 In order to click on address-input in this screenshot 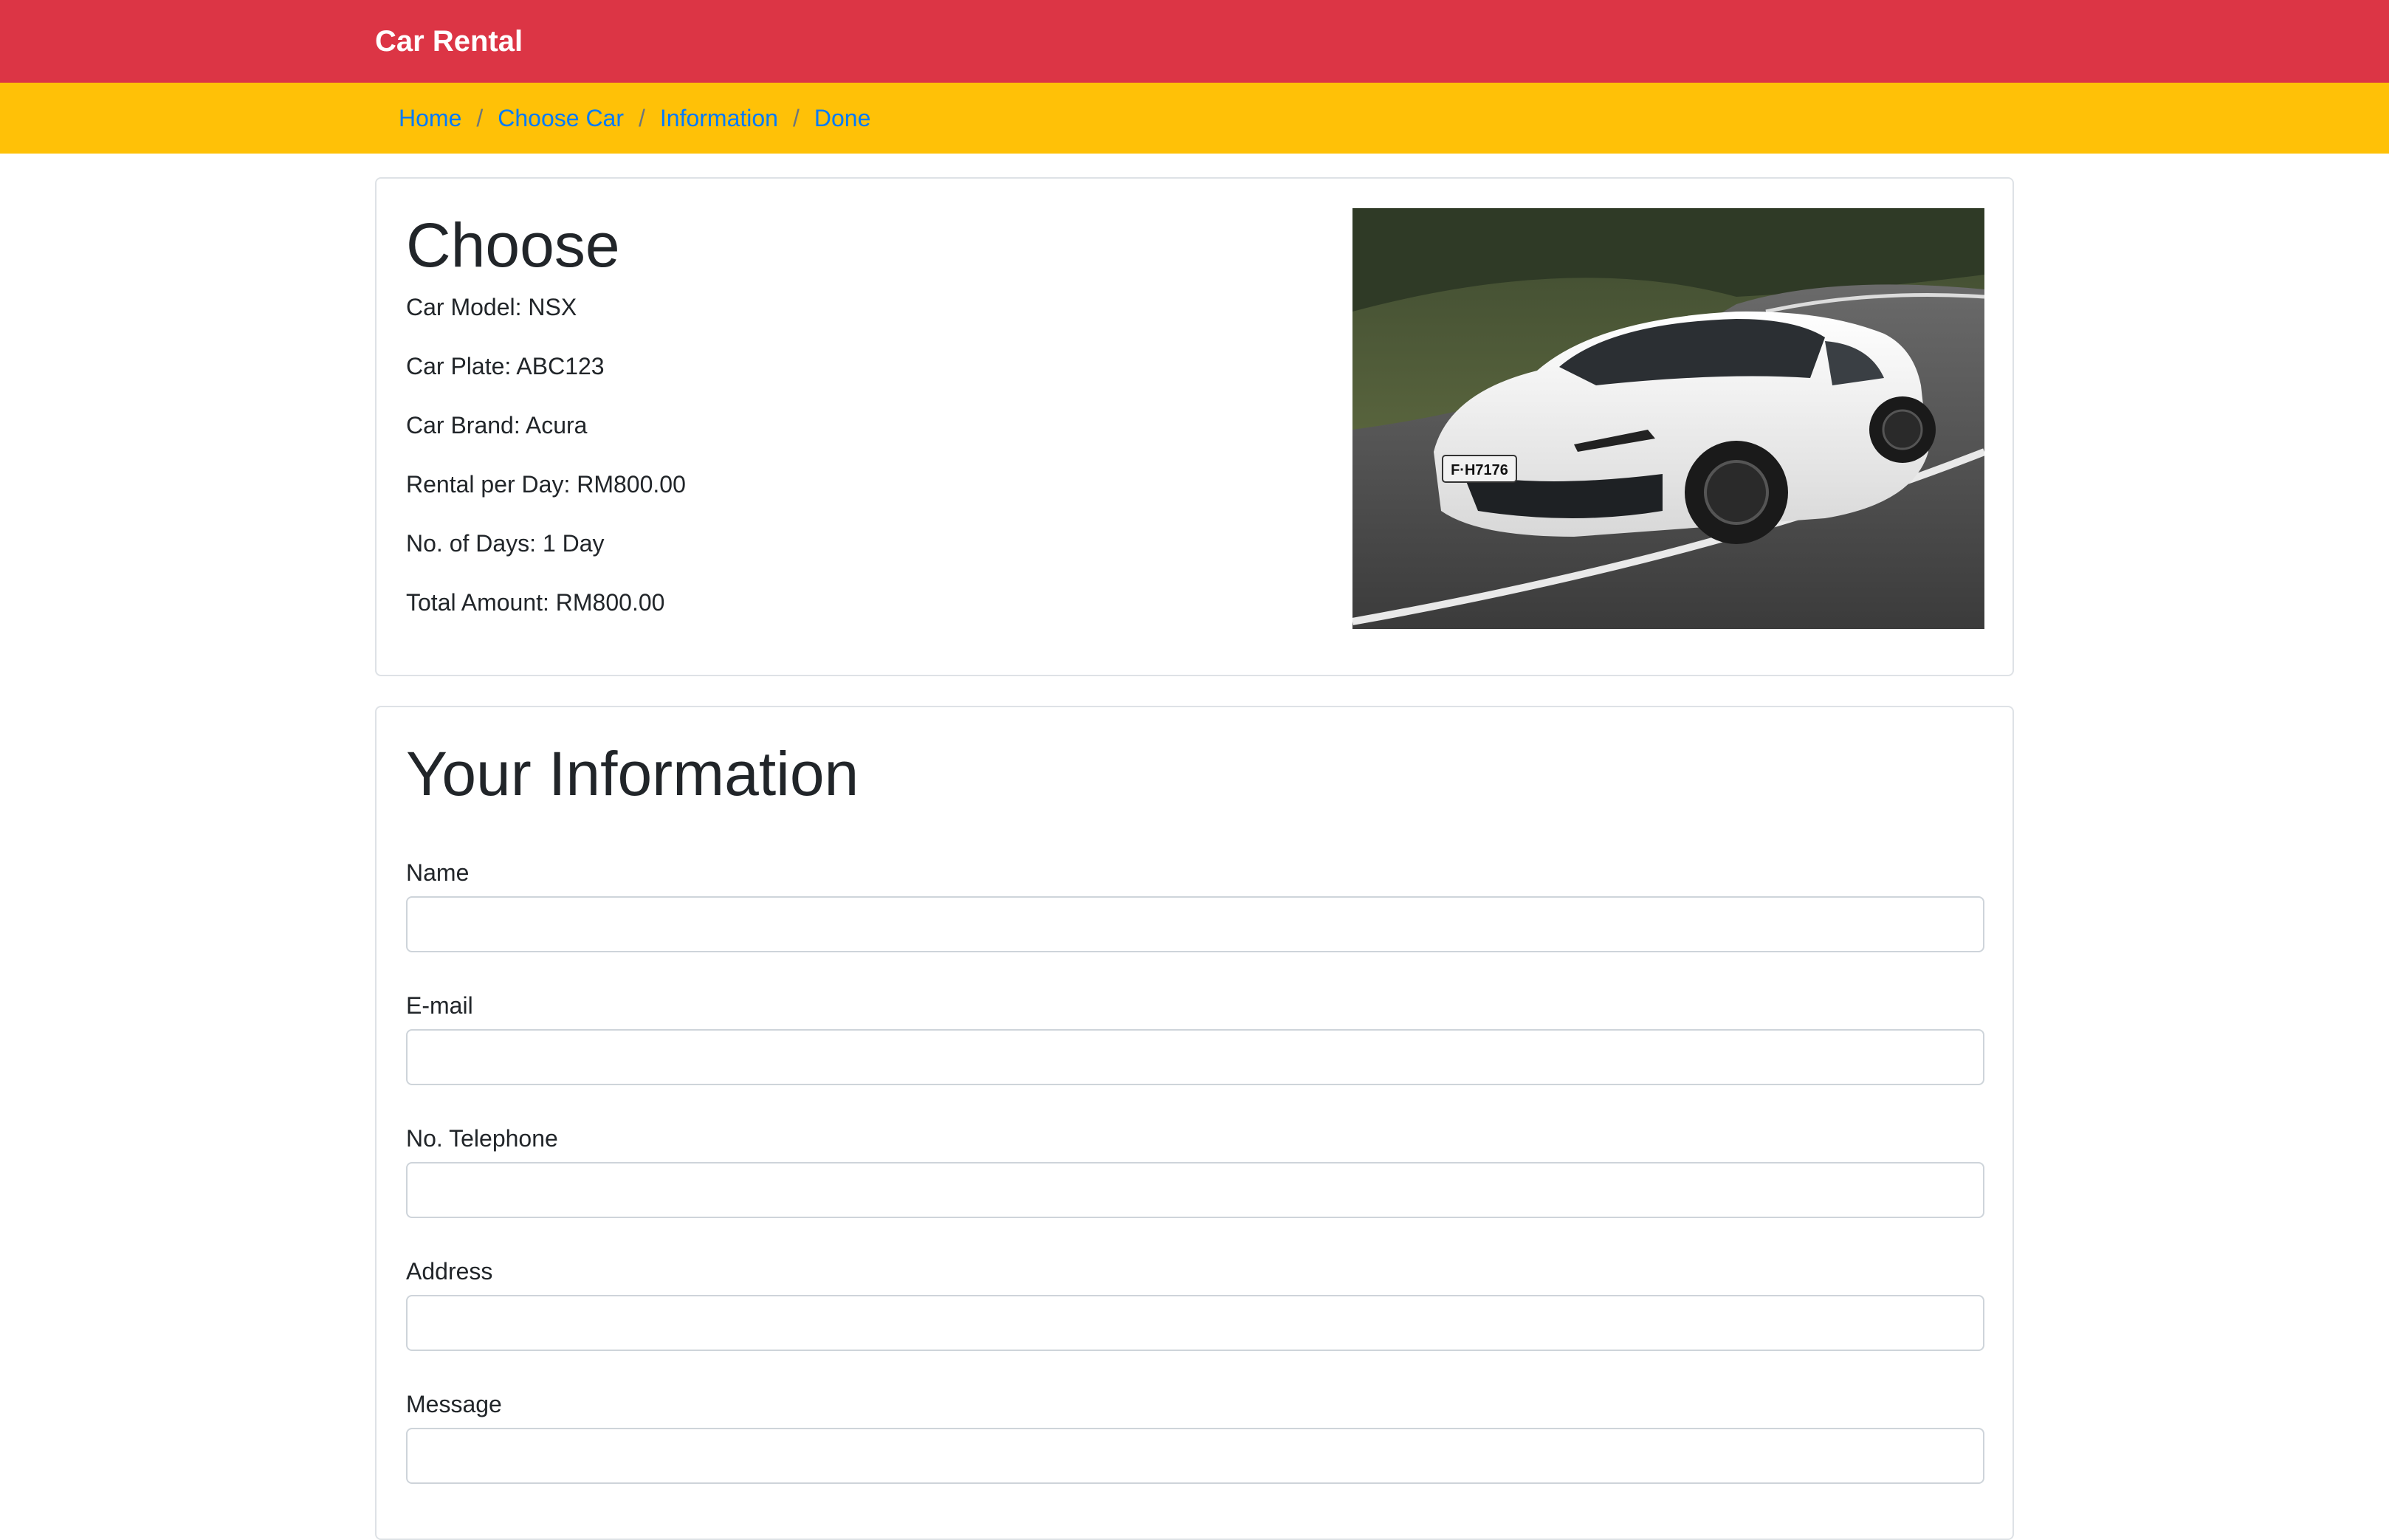, I will do `click(1195, 1323)`.